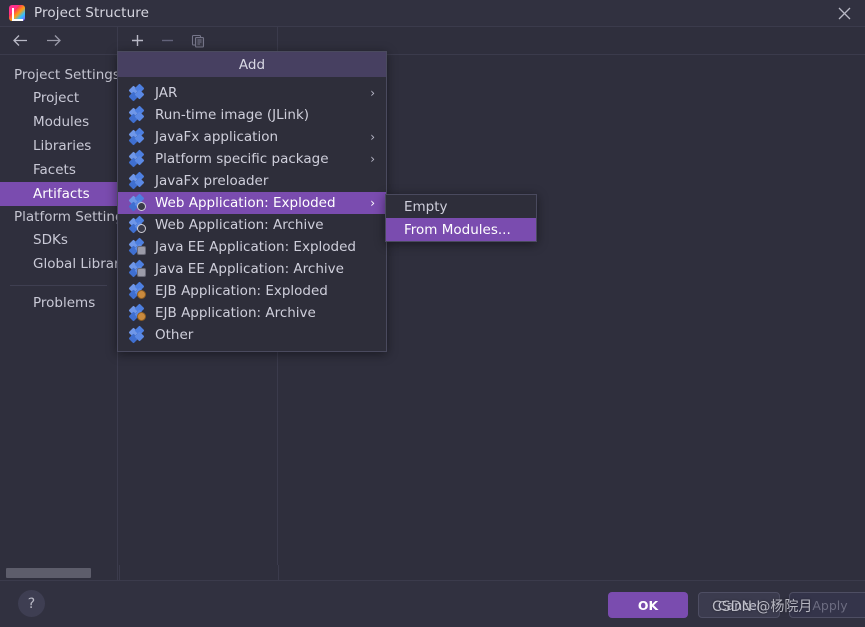  What do you see at coordinates (235, 313) in the screenshot?
I see `menu-item-label: EJB Application: Archive` at bounding box center [235, 313].